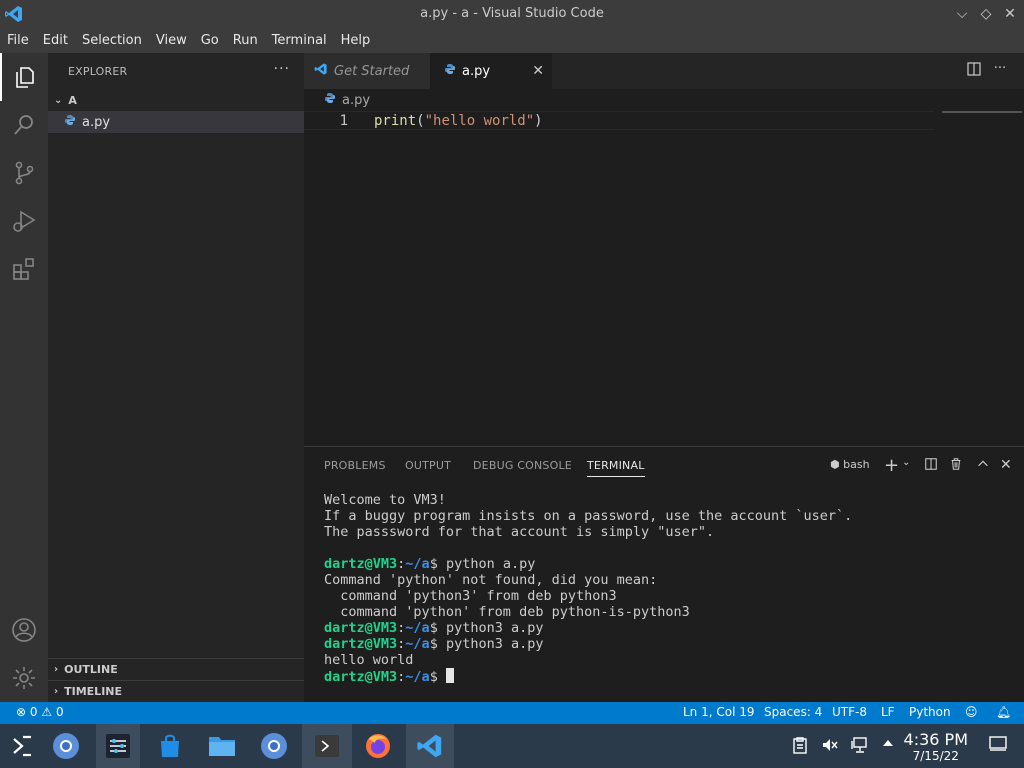  Describe the element at coordinates (18, 41) in the screenshot. I see `menu-file: File` at that location.